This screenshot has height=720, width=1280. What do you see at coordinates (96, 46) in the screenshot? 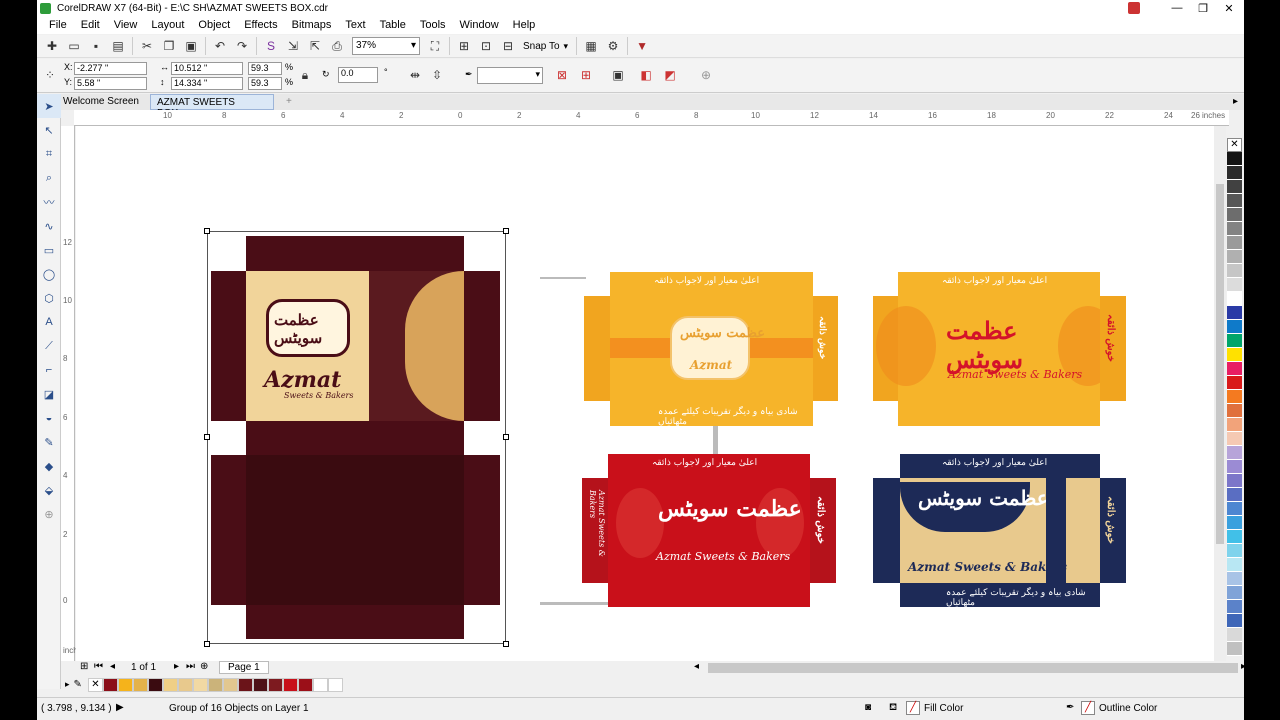
I see `save-icon: ▪` at bounding box center [96, 46].